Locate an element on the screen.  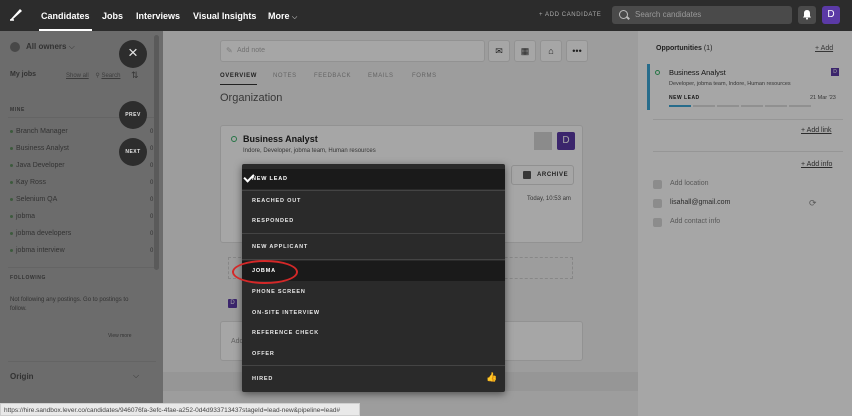
nav-jobs: Jobs is located at coordinates (112, 16).